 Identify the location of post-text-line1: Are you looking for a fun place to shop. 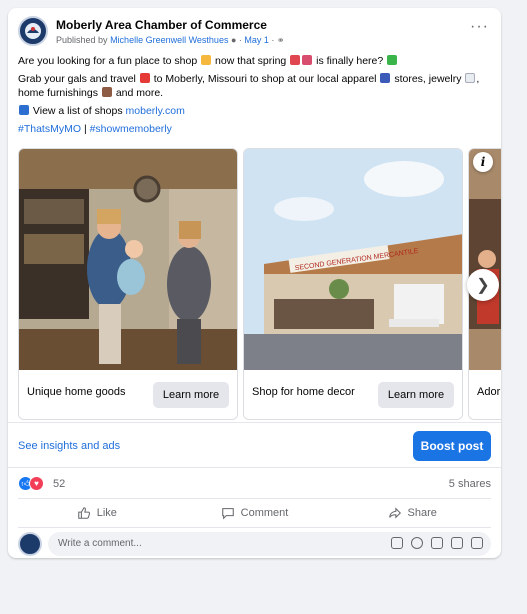
(108, 61).